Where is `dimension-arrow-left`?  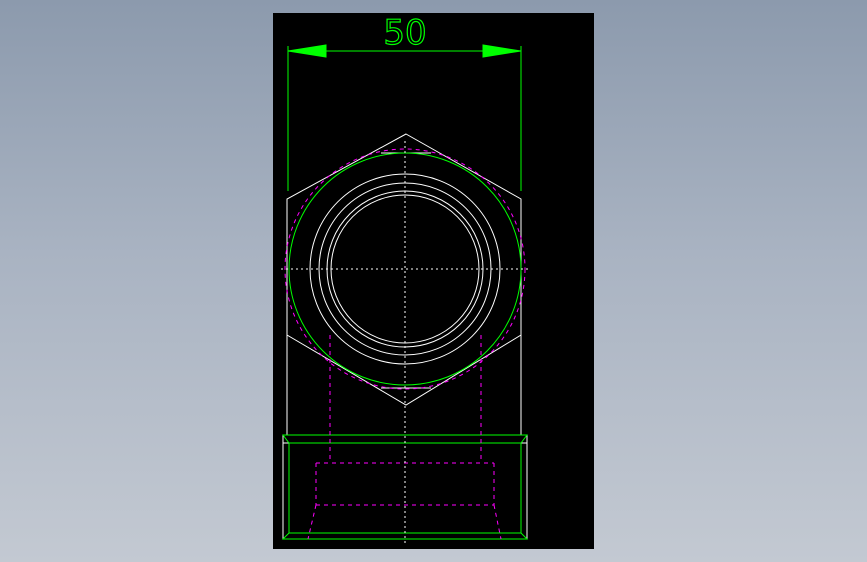 dimension-arrow-left is located at coordinates (307, 51).